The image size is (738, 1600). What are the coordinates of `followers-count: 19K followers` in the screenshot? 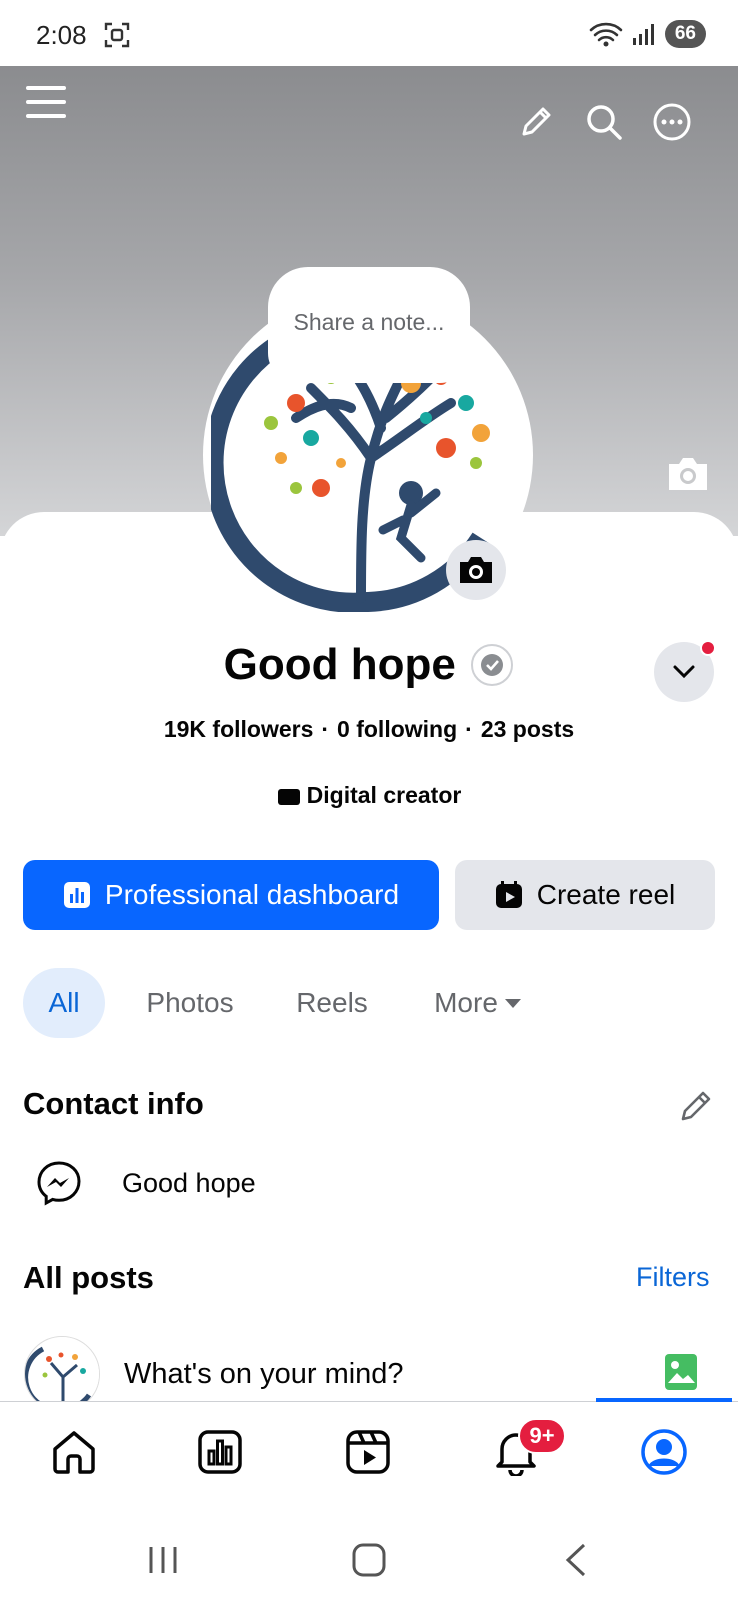 It's located at (239, 729).